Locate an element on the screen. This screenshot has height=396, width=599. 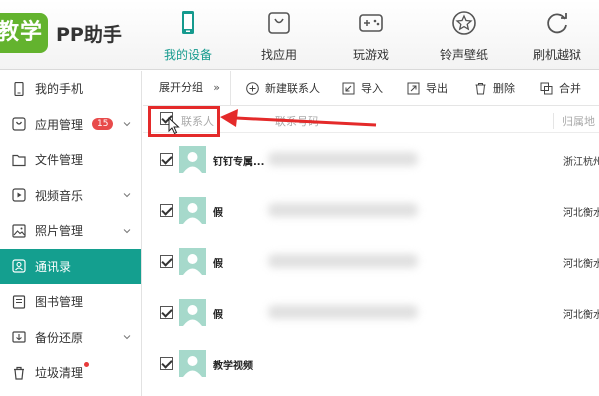
sidebar-item-label: 视频音乐 is located at coordinates (59, 195).